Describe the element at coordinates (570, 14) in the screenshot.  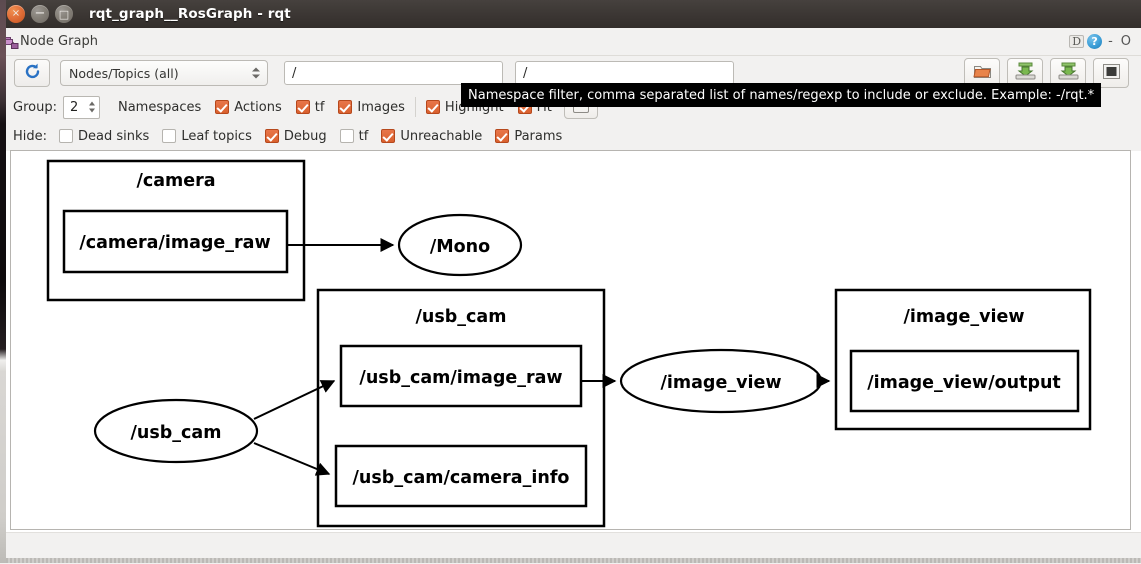
I see `window-titlebar: × − □ rqt_graph__RosGraph - rqt` at that location.